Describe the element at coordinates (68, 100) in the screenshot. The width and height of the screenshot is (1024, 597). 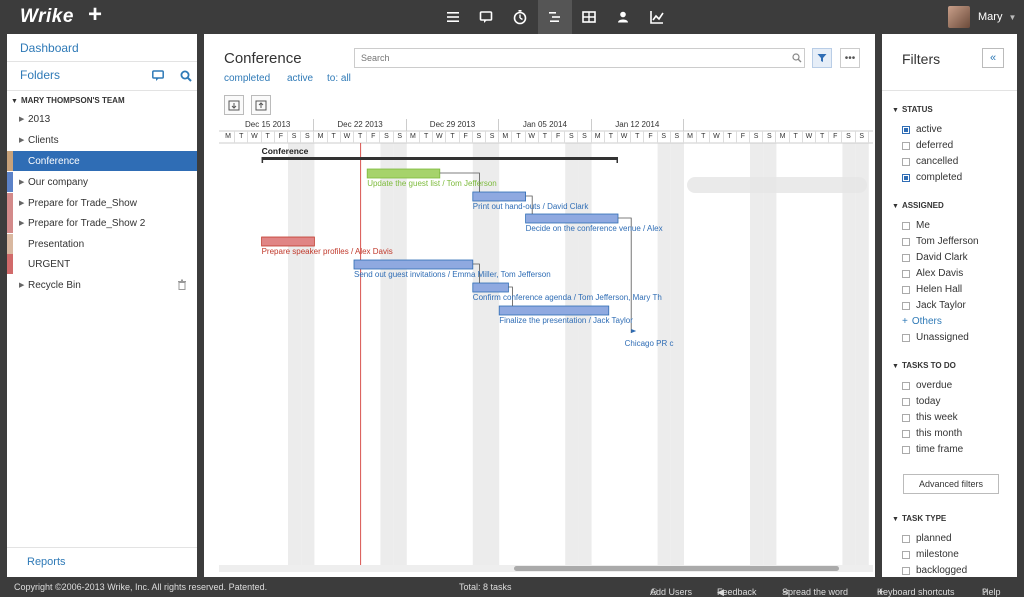
I see `team-header: ▼ MARY THOMPSON'S TEAM` at that location.